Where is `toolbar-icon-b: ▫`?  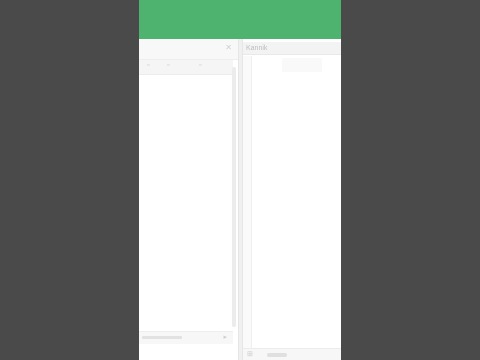
toolbar-icon-b: ▫ is located at coordinates (168, 65).